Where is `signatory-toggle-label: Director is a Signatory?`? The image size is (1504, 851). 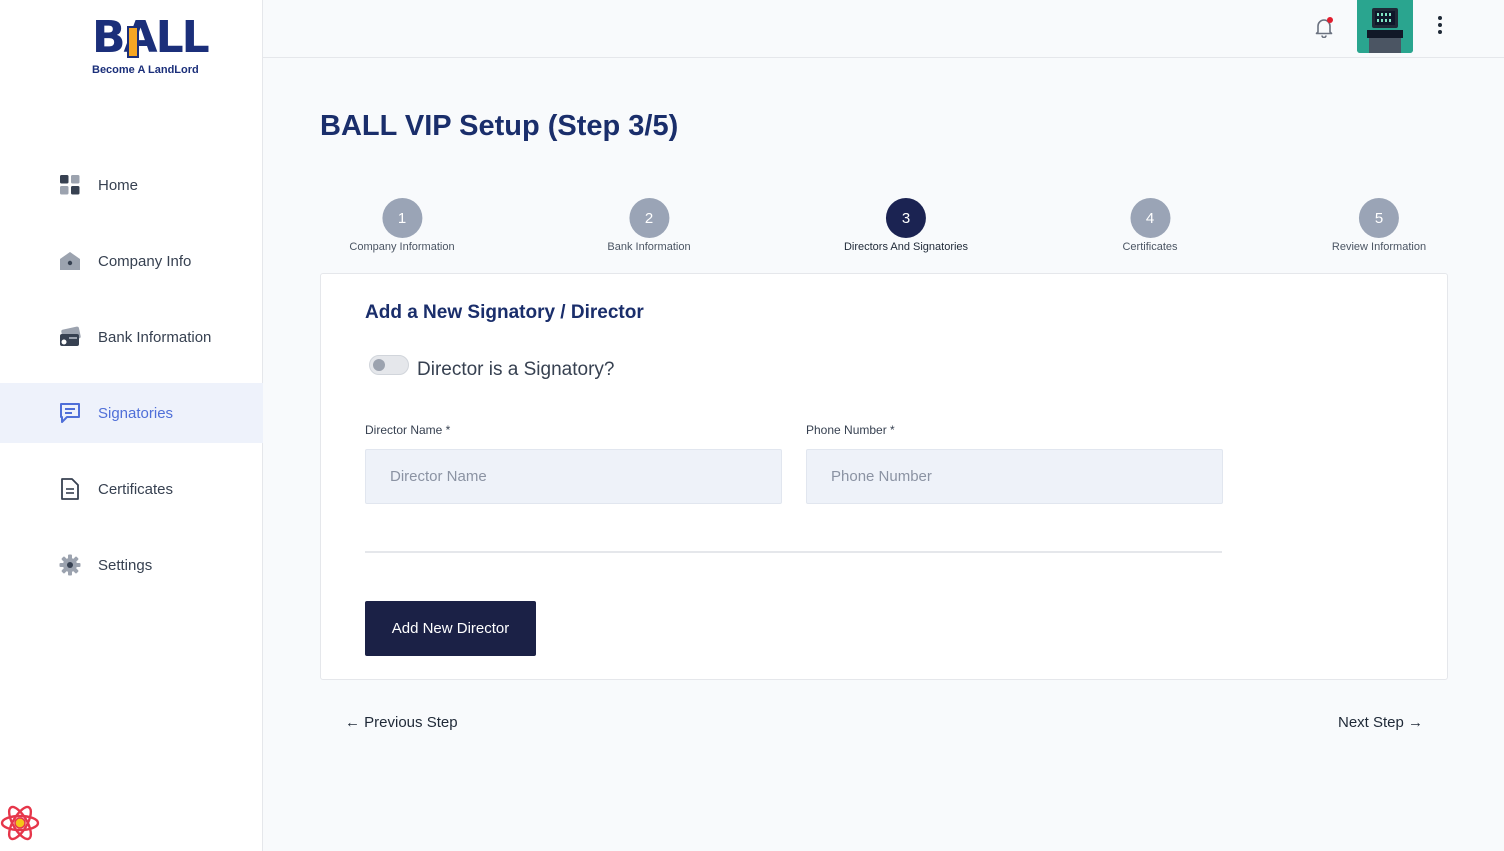 signatory-toggle-label: Director is a Signatory? is located at coordinates (516, 369).